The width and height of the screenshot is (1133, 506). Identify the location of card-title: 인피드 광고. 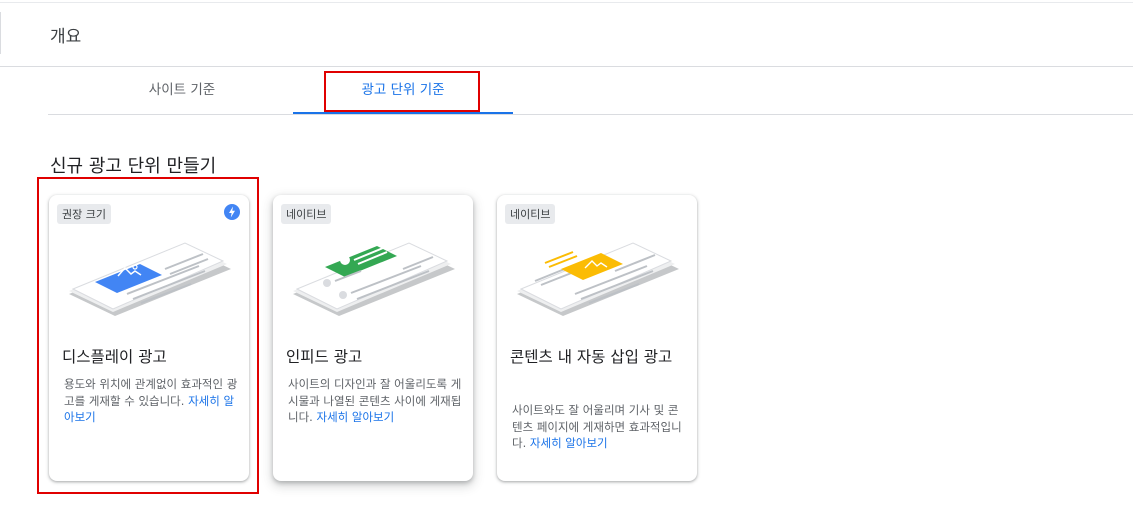
(324, 357).